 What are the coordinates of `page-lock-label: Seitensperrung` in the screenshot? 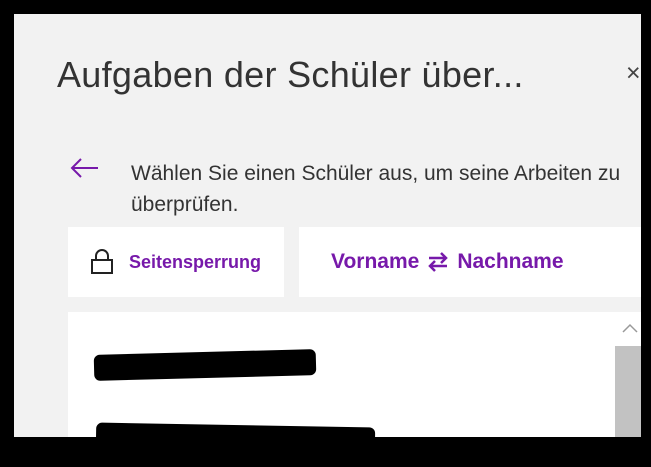 It's located at (195, 261).